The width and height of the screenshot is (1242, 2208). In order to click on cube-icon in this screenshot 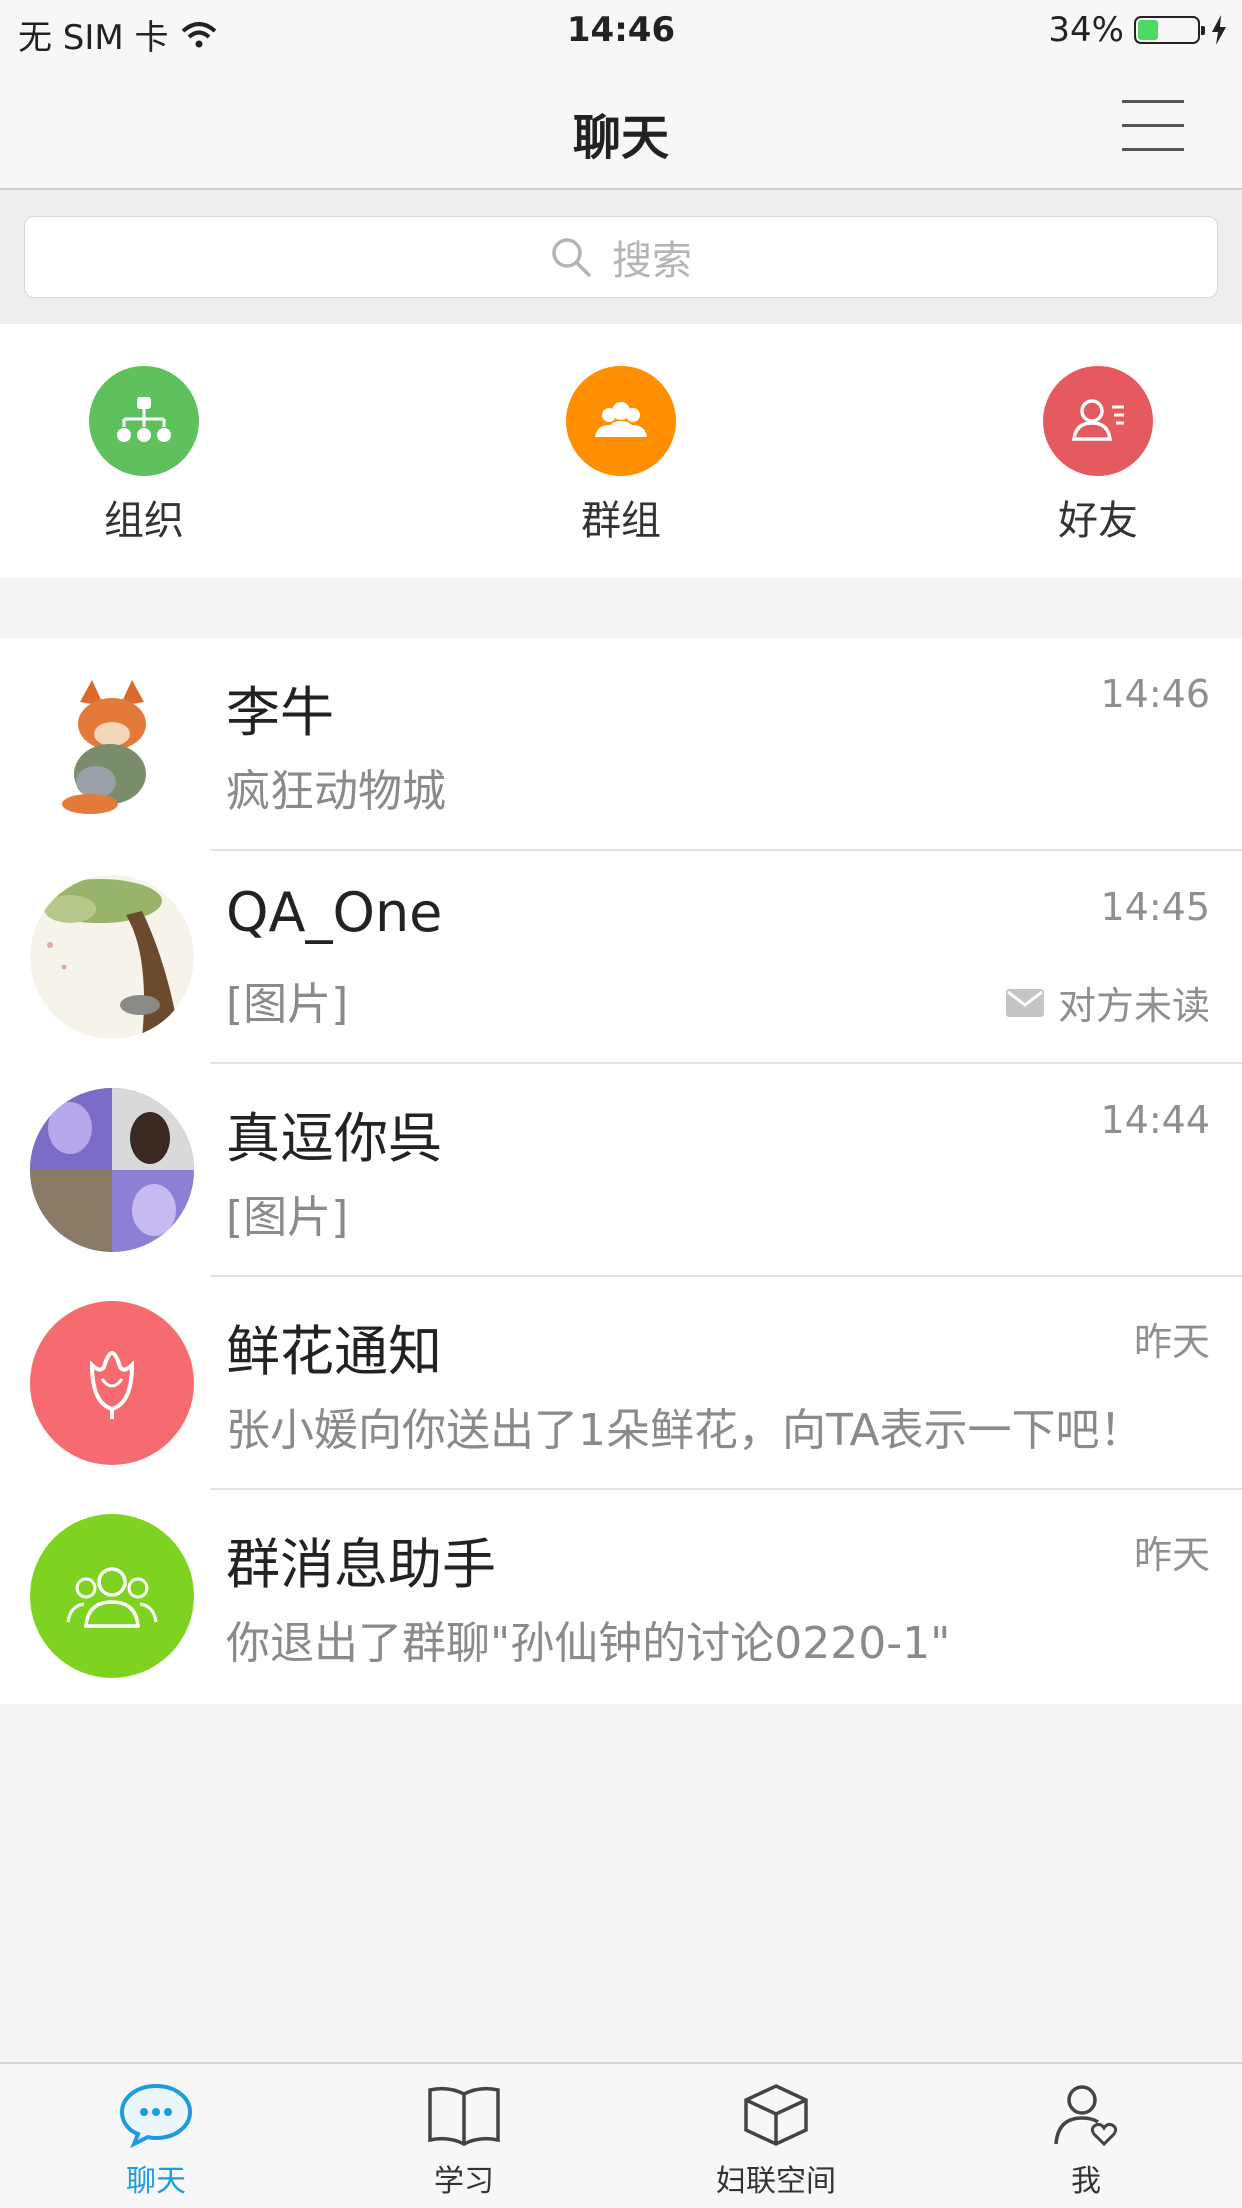, I will do `click(776, 2115)`.